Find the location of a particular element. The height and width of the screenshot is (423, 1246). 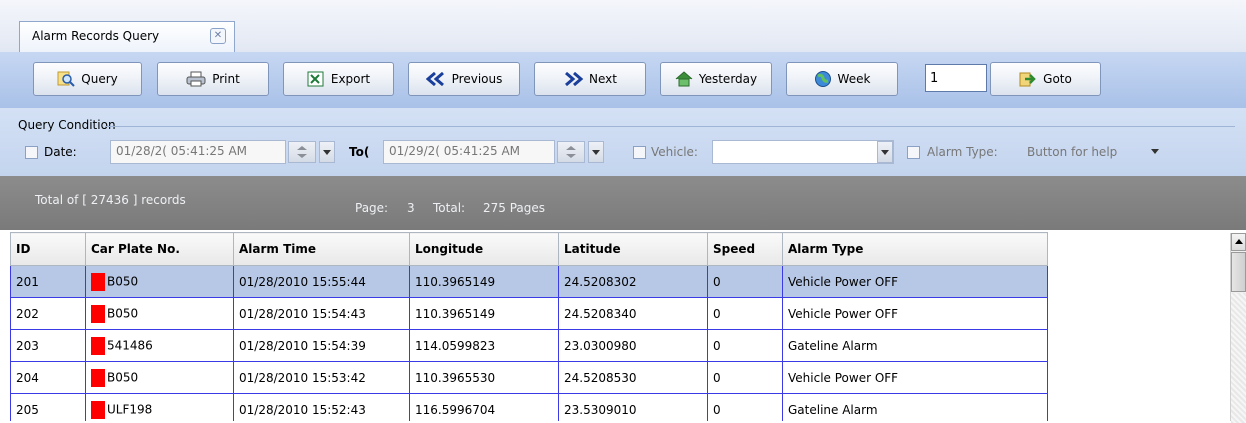

date-to-spinner is located at coordinates (571, 152).